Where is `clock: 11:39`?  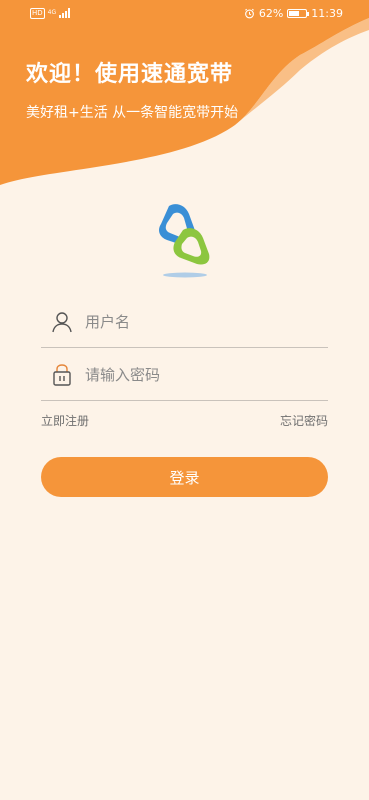
clock: 11:39 is located at coordinates (327, 13).